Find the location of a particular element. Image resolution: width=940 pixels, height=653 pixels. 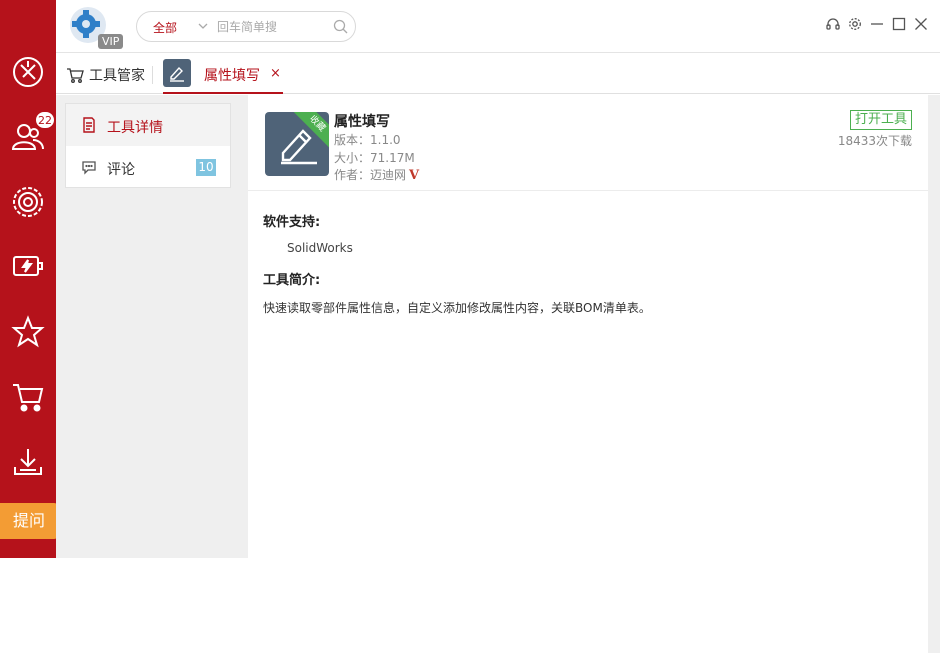

chevron-down-icon is located at coordinates (203, 26).